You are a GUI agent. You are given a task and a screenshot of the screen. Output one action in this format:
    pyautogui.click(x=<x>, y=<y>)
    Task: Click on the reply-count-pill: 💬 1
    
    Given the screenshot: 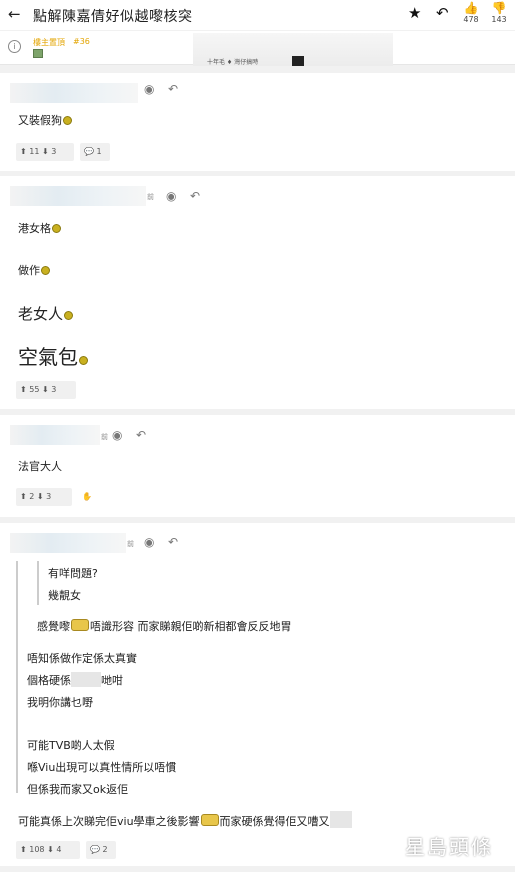 What is the action you would take?
    pyautogui.click(x=95, y=152)
    